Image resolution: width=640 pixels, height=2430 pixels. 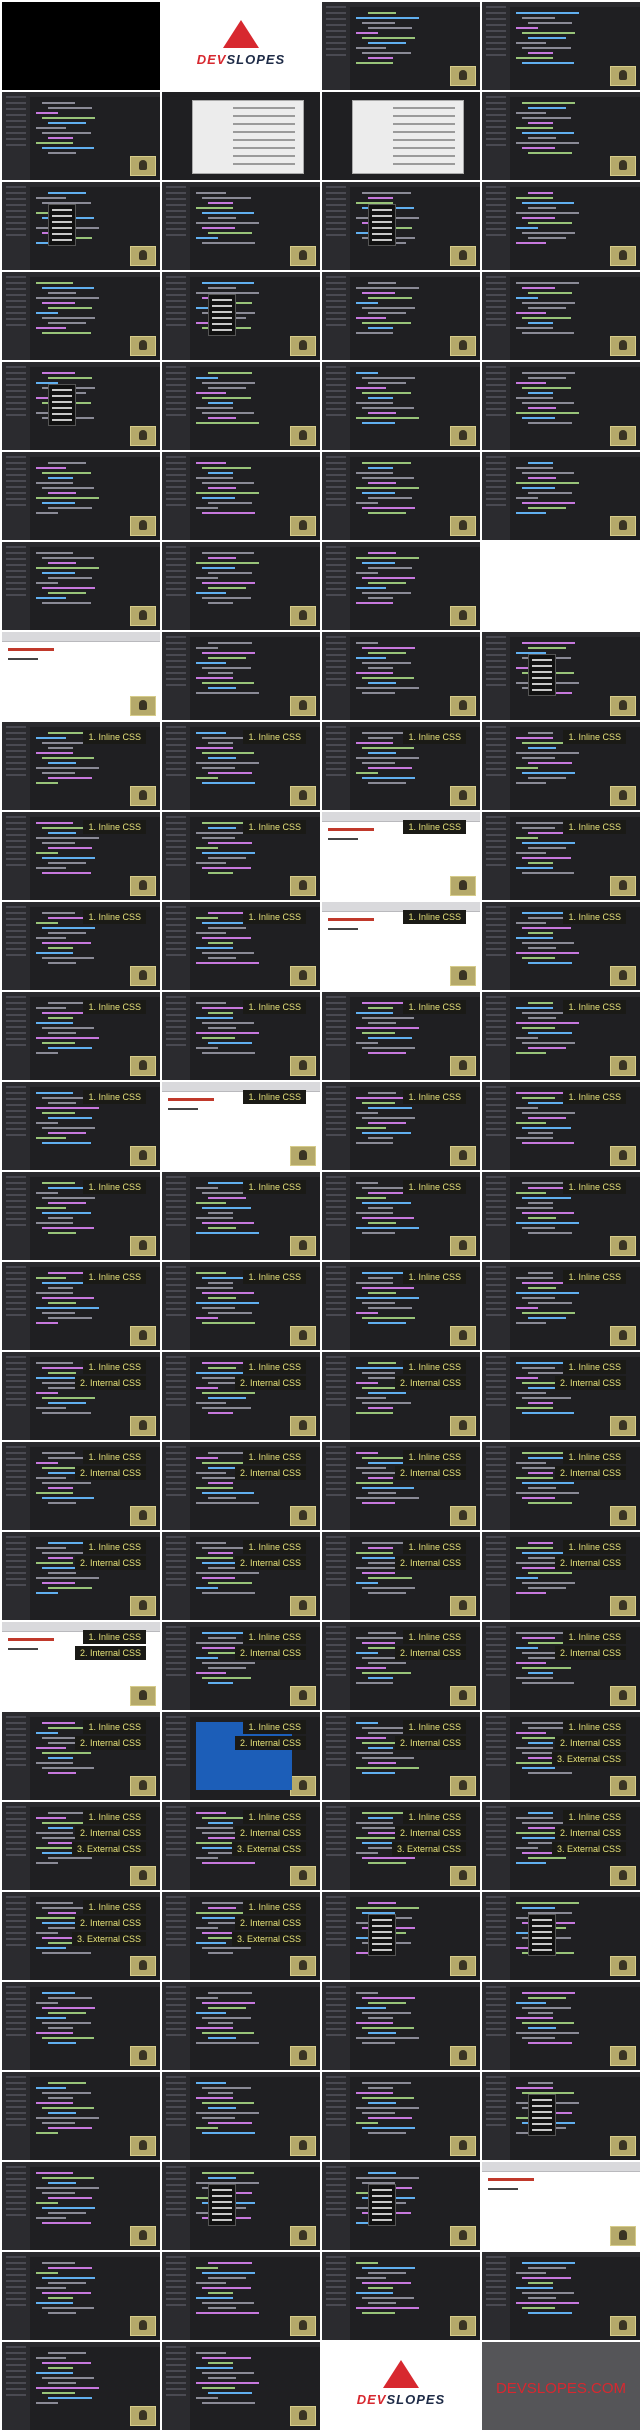 What do you see at coordinates (424, 156) in the screenshot?
I see `file-dialog-row` at bounding box center [424, 156].